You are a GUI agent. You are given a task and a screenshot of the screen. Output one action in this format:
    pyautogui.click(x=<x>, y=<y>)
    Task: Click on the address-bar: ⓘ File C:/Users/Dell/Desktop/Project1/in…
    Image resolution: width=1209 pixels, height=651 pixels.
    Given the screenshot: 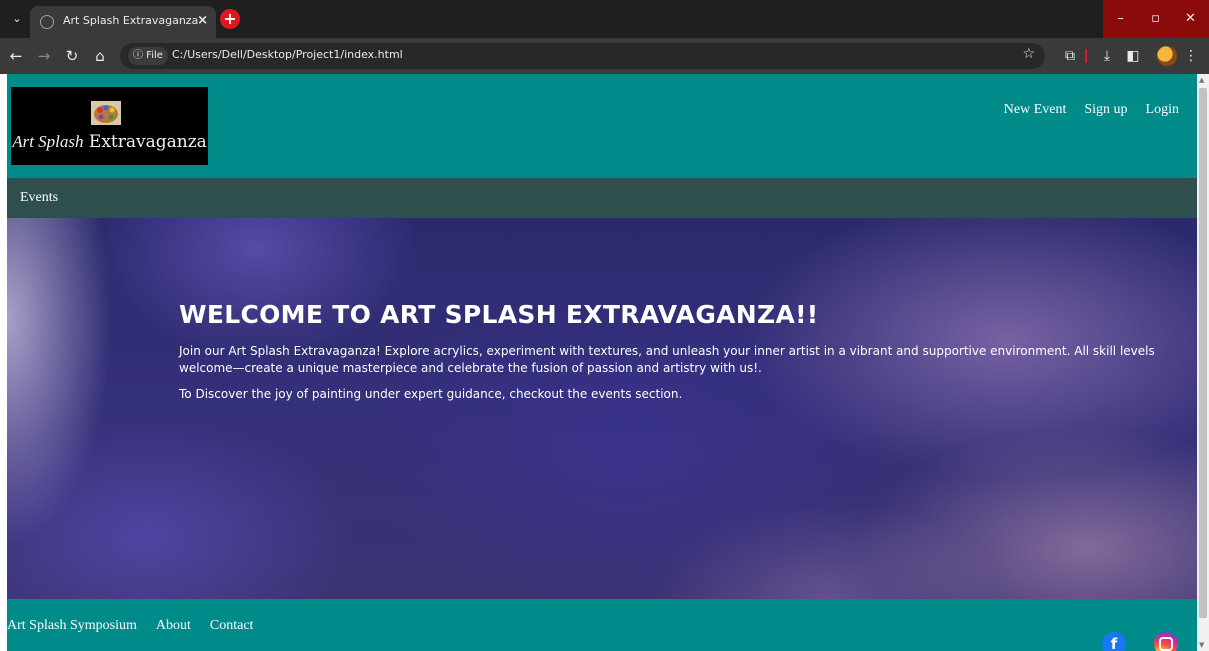 What is the action you would take?
    pyautogui.click(x=582, y=56)
    